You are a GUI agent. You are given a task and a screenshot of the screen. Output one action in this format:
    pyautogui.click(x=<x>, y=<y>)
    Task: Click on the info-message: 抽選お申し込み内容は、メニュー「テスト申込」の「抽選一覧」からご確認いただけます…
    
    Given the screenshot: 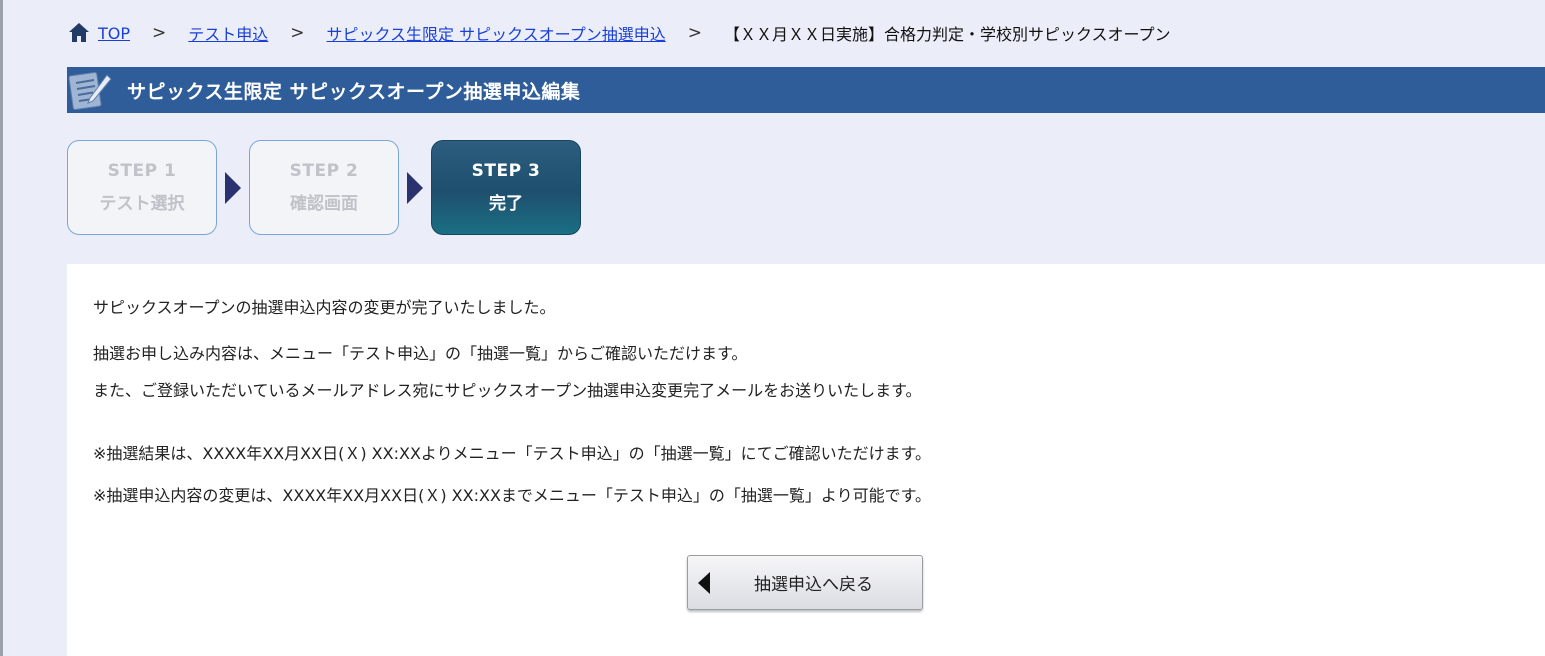 What is the action you would take?
    pyautogui.click(x=420, y=353)
    